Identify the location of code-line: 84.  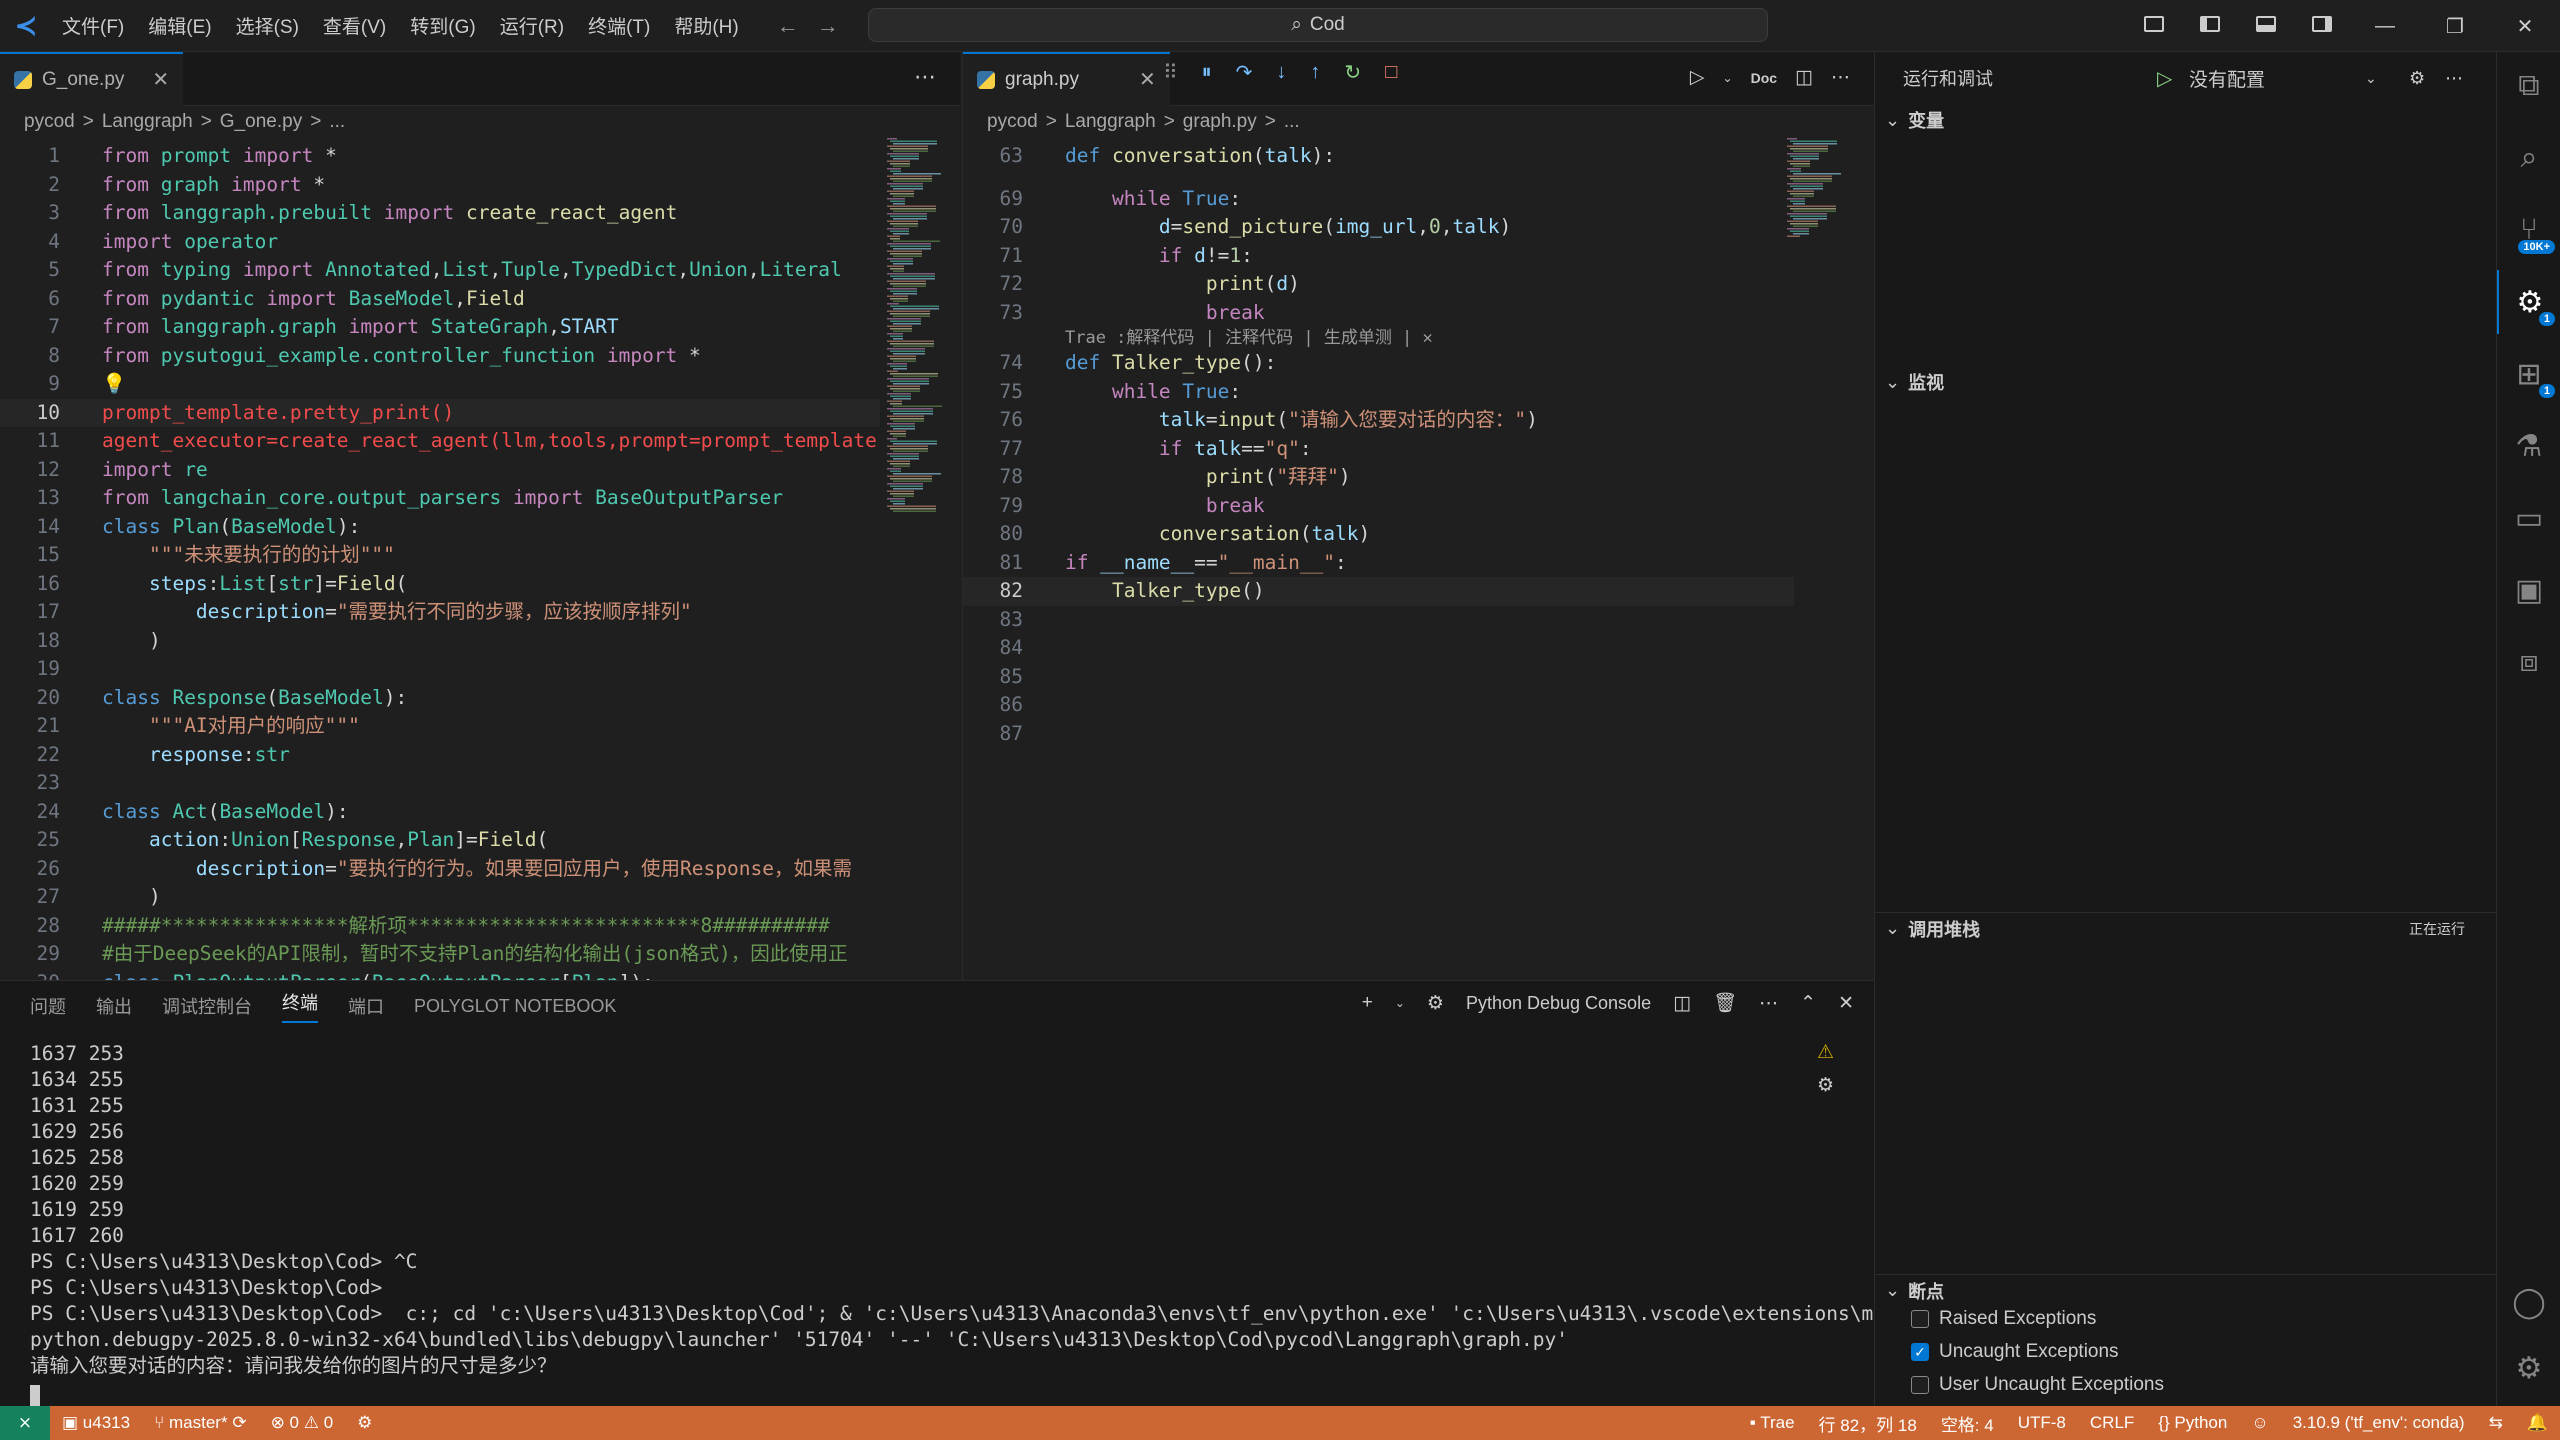
(1378, 648).